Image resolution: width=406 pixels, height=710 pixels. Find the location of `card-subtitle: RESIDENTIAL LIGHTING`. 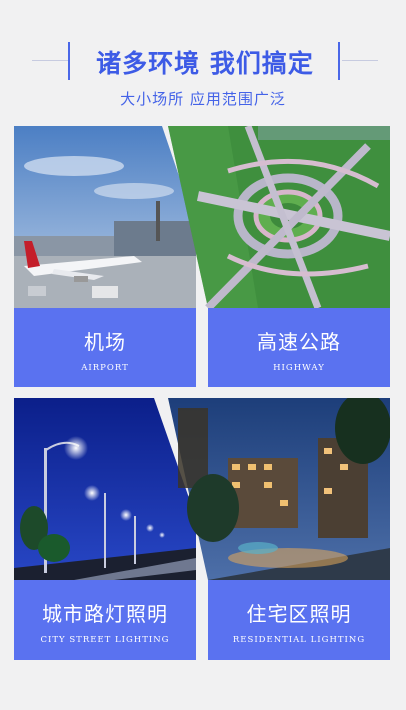

card-subtitle: RESIDENTIAL LIGHTING is located at coordinates (299, 640).